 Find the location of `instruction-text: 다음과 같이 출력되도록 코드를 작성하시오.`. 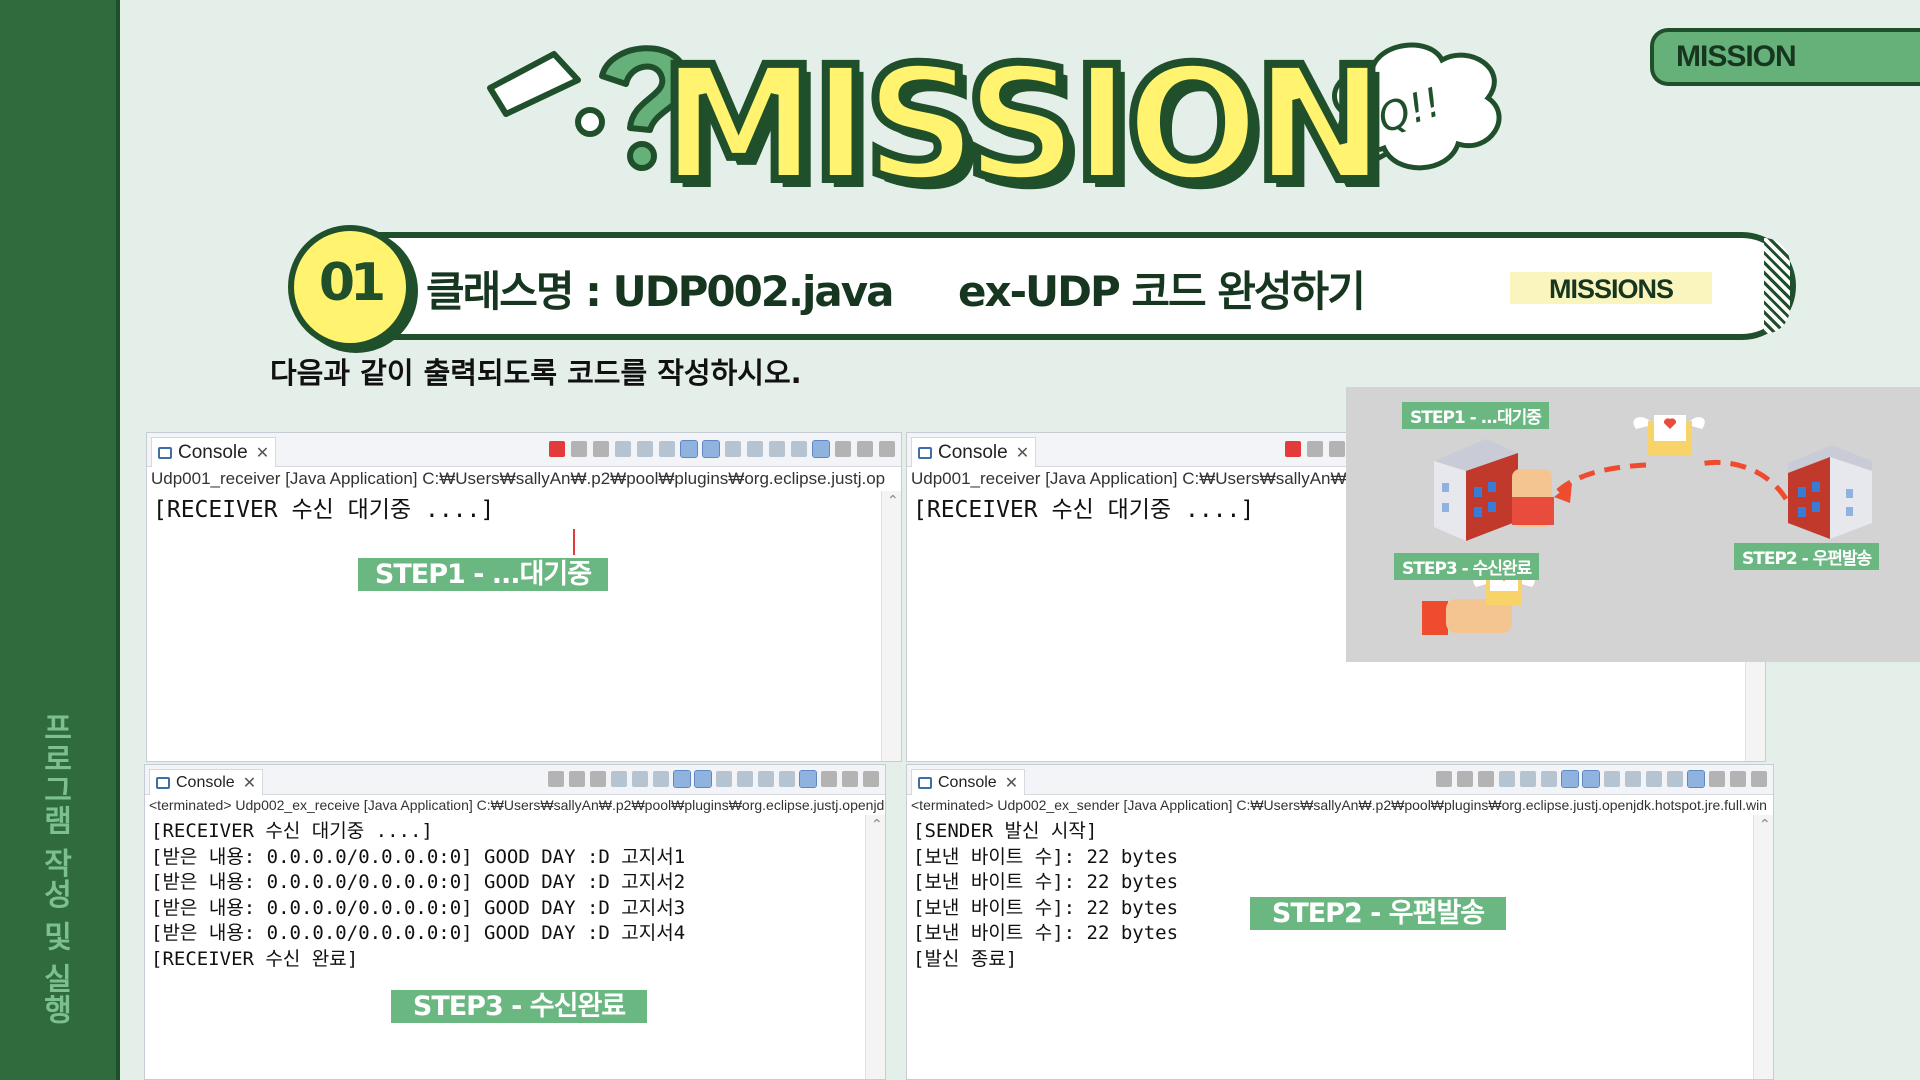

instruction-text: 다음과 같이 출력되도록 코드를 작성하시오. is located at coordinates (536, 373).